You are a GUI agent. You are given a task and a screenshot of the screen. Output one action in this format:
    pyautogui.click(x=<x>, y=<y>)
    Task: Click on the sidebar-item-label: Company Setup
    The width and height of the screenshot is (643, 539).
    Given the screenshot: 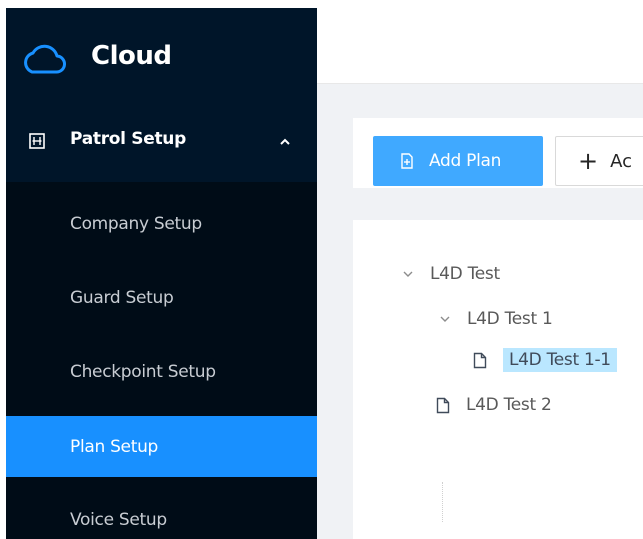 What is the action you would take?
    pyautogui.click(x=136, y=224)
    